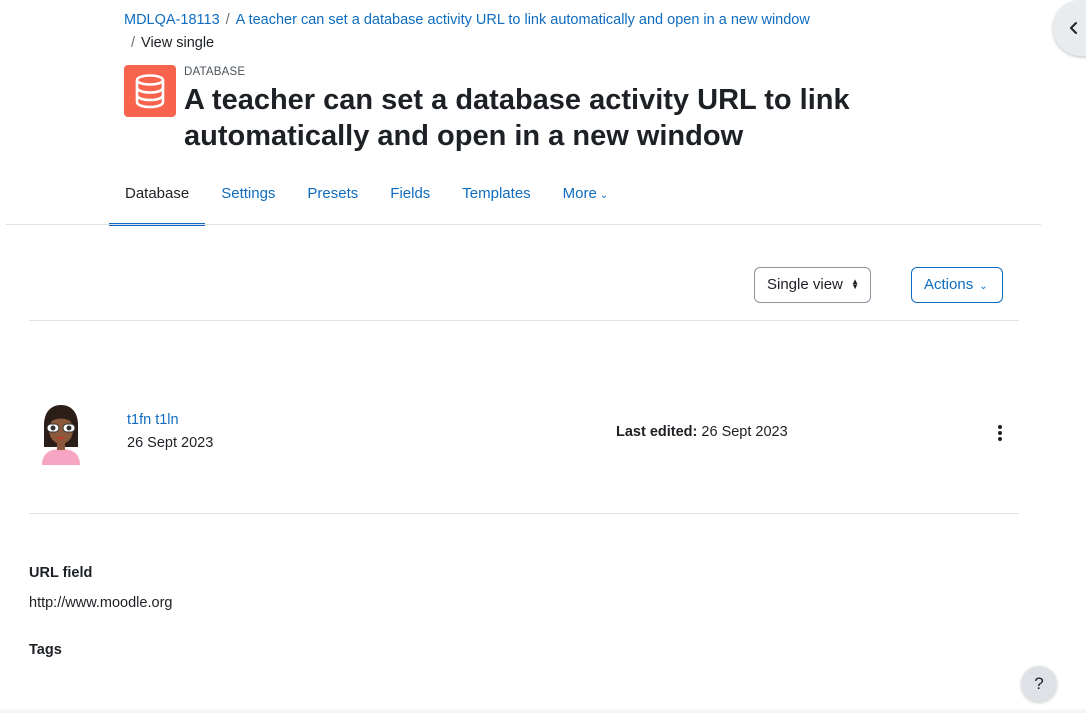 The width and height of the screenshot is (1086, 713). What do you see at coordinates (657, 432) in the screenshot?
I see `last-edited-label: Last edited:` at bounding box center [657, 432].